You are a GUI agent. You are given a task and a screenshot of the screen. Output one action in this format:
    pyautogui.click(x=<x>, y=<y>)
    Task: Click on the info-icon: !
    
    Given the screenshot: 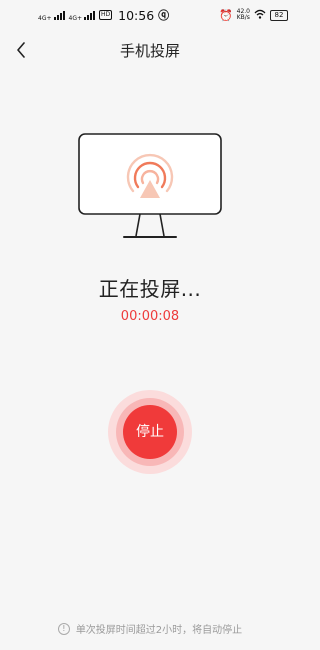 What is the action you would take?
    pyautogui.click(x=63, y=628)
    